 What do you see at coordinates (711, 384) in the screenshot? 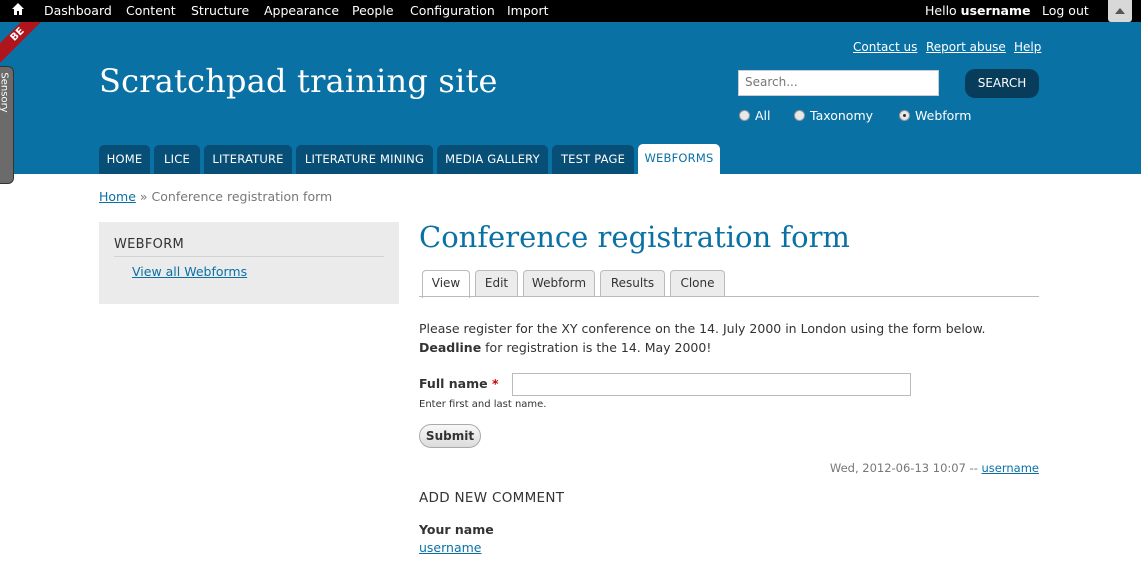
I see `full-name-input` at bounding box center [711, 384].